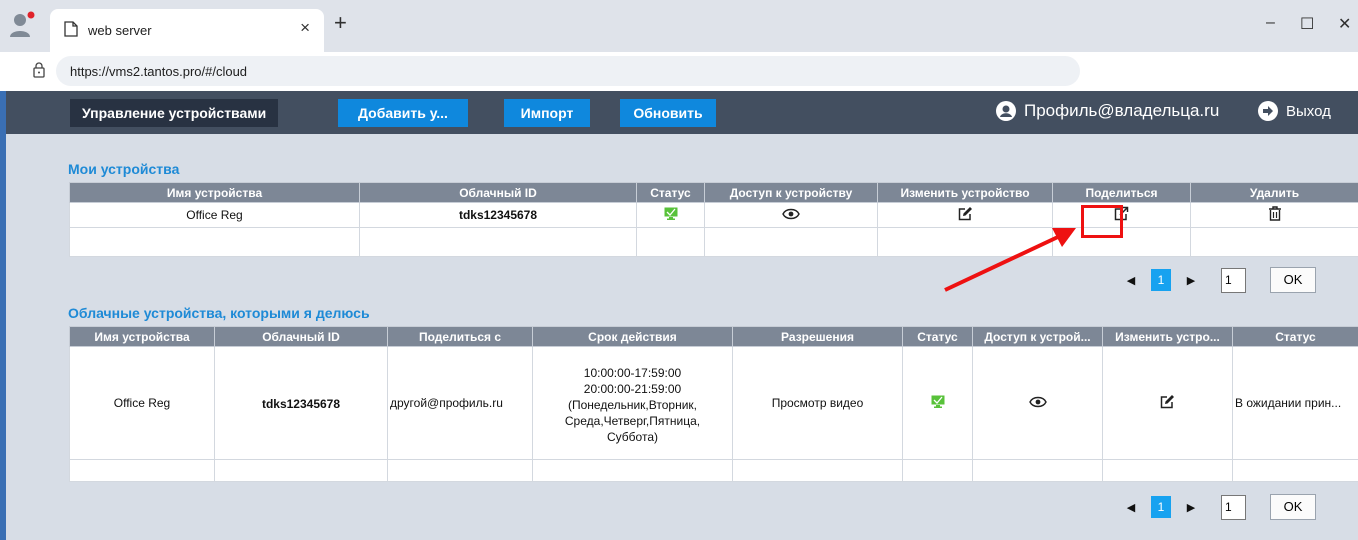 The width and height of the screenshot is (1358, 540). What do you see at coordinates (1006, 111) in the screenshot?
I see `person-icon` at bounding box center [1006, 111].